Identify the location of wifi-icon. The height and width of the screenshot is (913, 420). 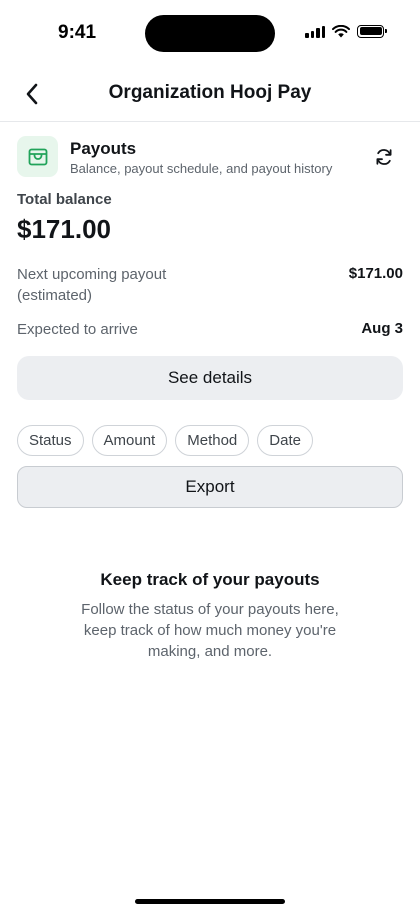
(341, 30).